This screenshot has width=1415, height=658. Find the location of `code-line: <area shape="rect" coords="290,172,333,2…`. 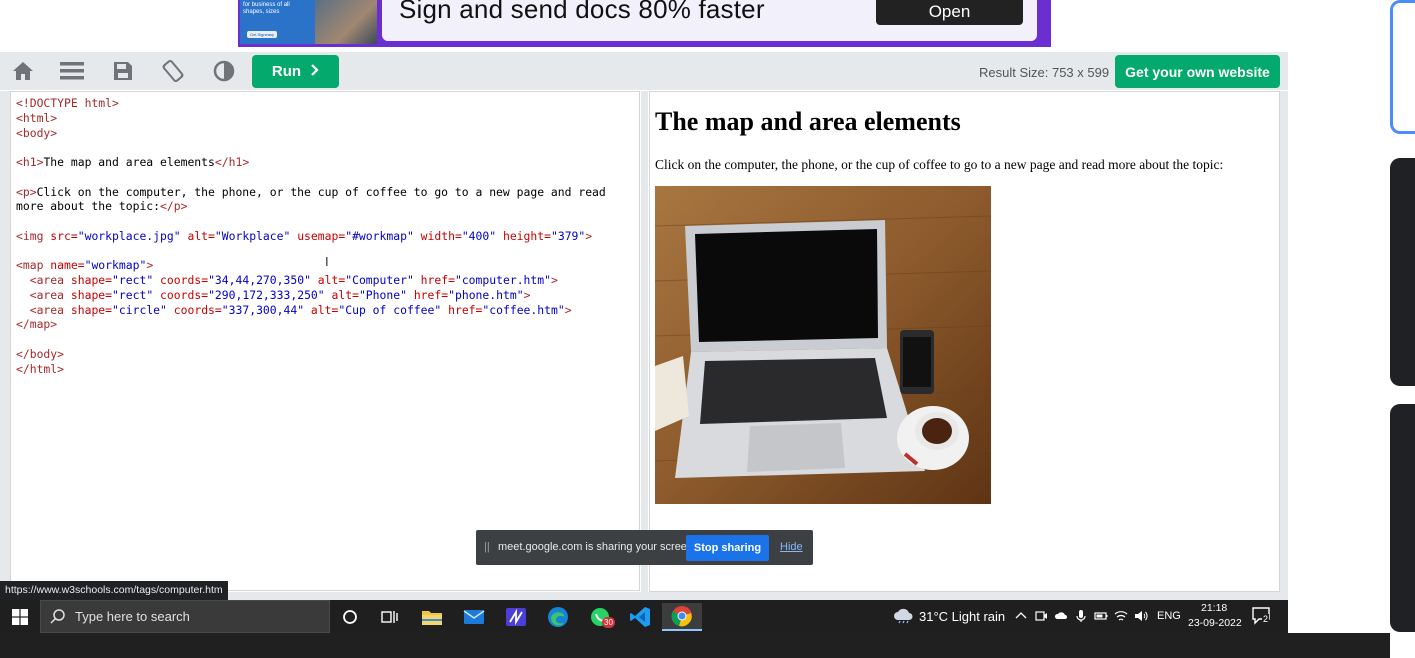

code-line: <area shape="rect" coords="290,172,333,2… is located at coordinates (311, 295).